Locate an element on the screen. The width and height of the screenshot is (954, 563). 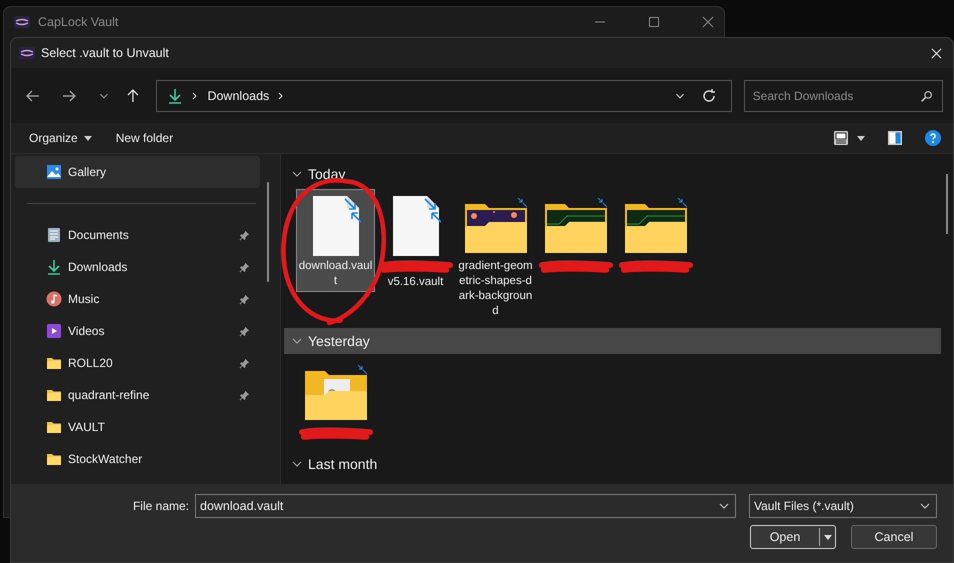
sidebar-label: Music is located at coordinates (84, 299).